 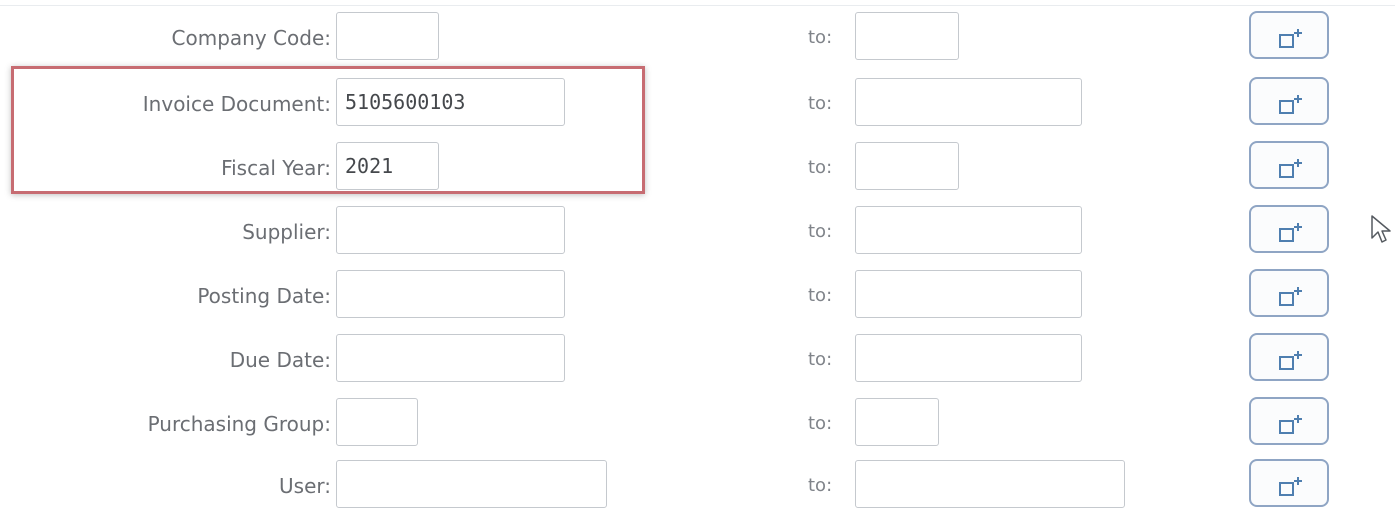 I want to click on due-date-multiple-selection-button, so click(x=1289, y=357).